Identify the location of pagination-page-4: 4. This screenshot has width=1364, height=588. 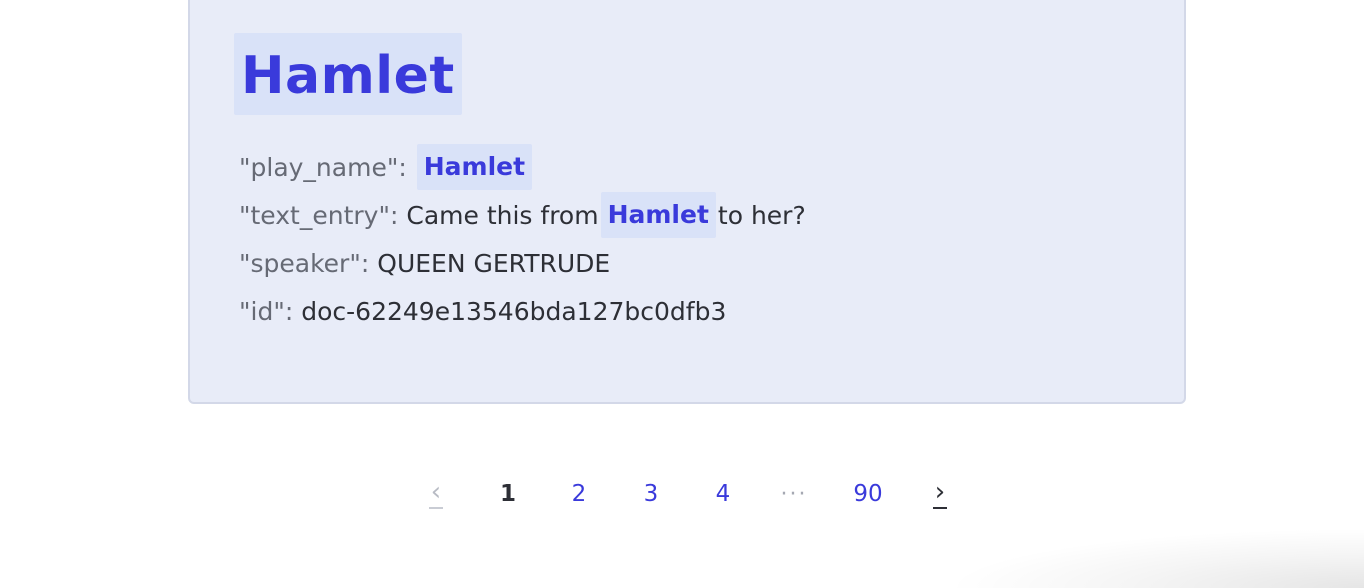
(723, 494).